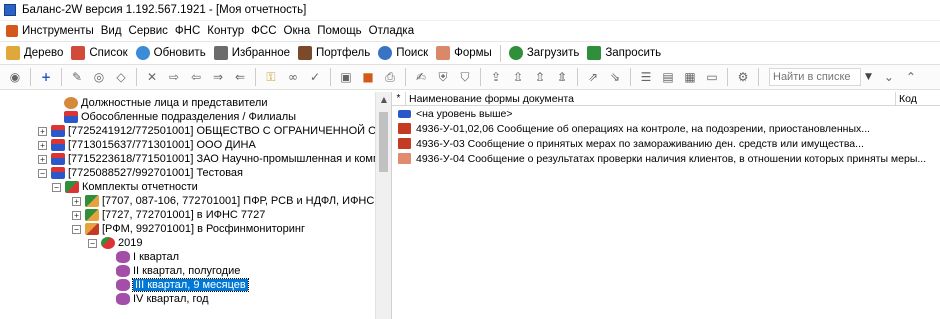 Image resolution: width=940 pixels, height=319 pixels. I want to click on tree-node: + [7713015637/771301001] ООО ДИНА, so click(147, 145).